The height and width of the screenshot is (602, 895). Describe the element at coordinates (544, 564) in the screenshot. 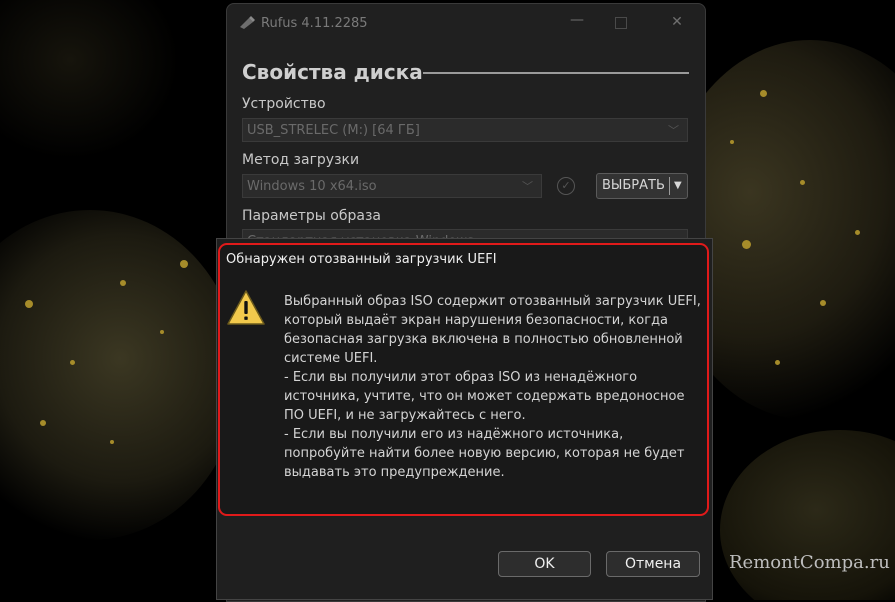

I see `ok-button: OK` at that location.